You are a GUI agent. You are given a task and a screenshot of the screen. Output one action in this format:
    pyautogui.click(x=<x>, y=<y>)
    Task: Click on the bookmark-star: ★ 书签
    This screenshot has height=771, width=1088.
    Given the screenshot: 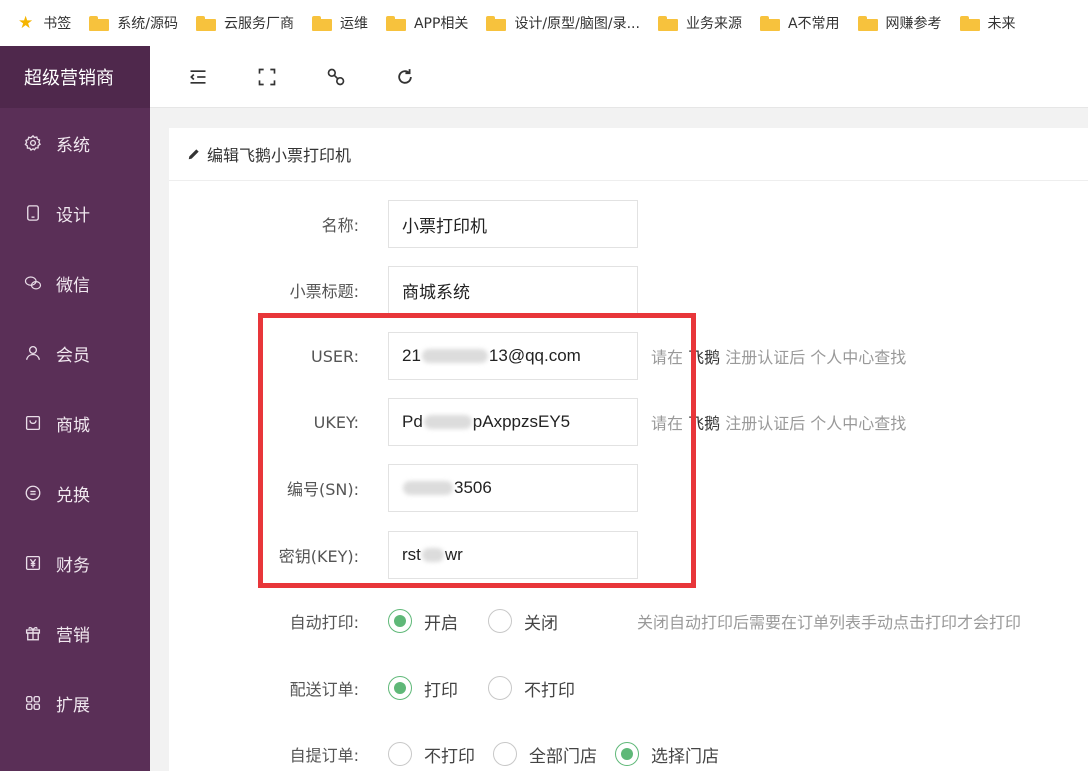 What is the action you would take?
    pyautogui.click(x=44, y=23)
    